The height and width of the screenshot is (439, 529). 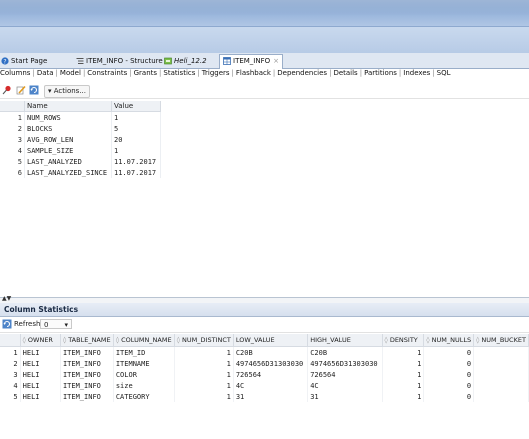 I want to click on cell-column-name: COLOR, so click(x=144, y=374).